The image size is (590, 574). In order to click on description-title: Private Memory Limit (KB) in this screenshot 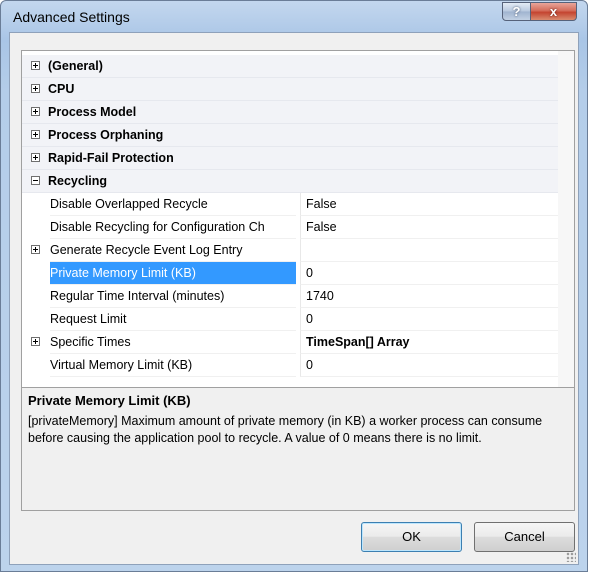, I will do `click(109, 400)`.